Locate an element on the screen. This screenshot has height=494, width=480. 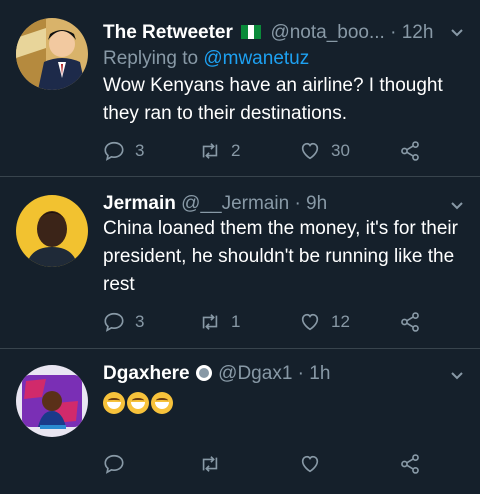
display-name: Jermain is located at coordinates (139, 203).